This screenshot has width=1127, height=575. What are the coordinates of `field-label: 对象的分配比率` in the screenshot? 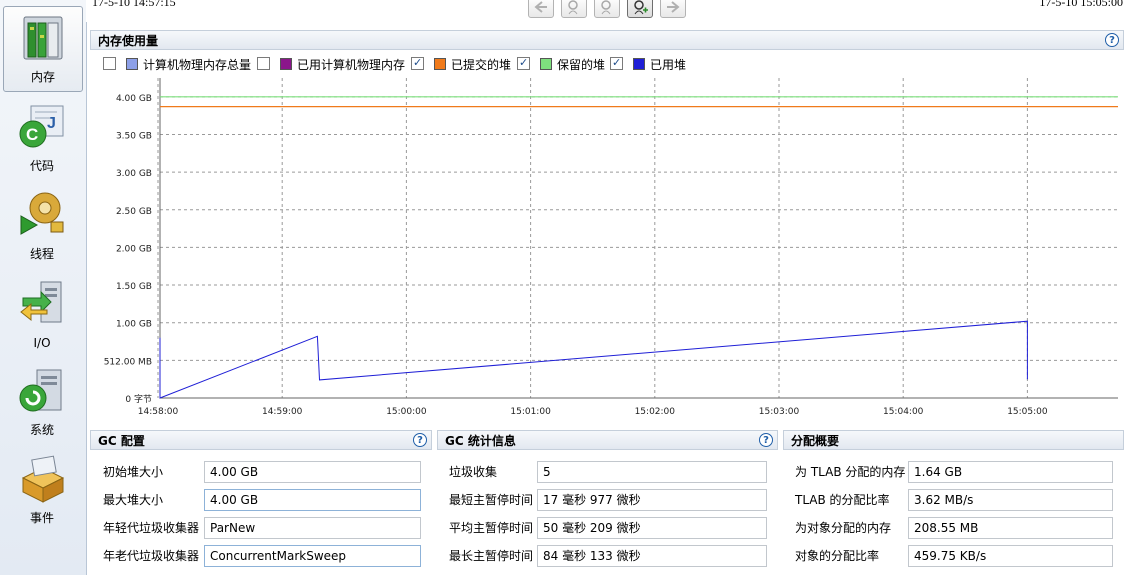 It's located at (837, 556).